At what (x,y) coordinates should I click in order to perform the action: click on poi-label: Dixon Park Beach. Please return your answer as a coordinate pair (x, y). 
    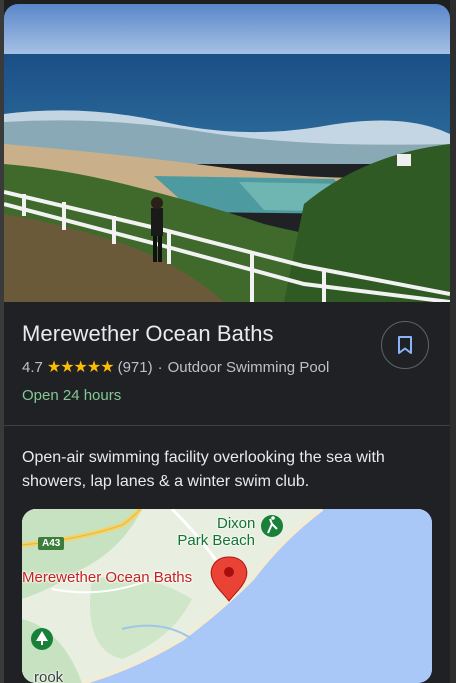
    Looking at the image, I should click on (216, 532).